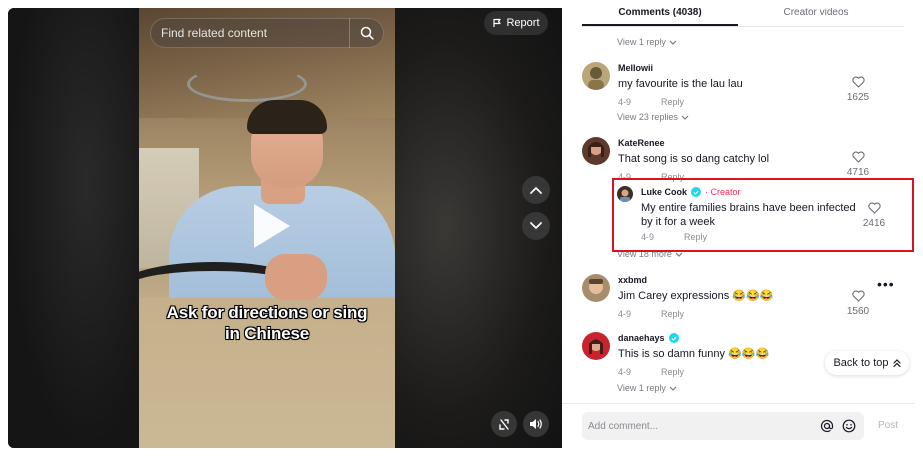  What do you see at coordinates (641, 143) in the screenshot?
I see `username-text: KateRenee` at bounding box center [641, 143].